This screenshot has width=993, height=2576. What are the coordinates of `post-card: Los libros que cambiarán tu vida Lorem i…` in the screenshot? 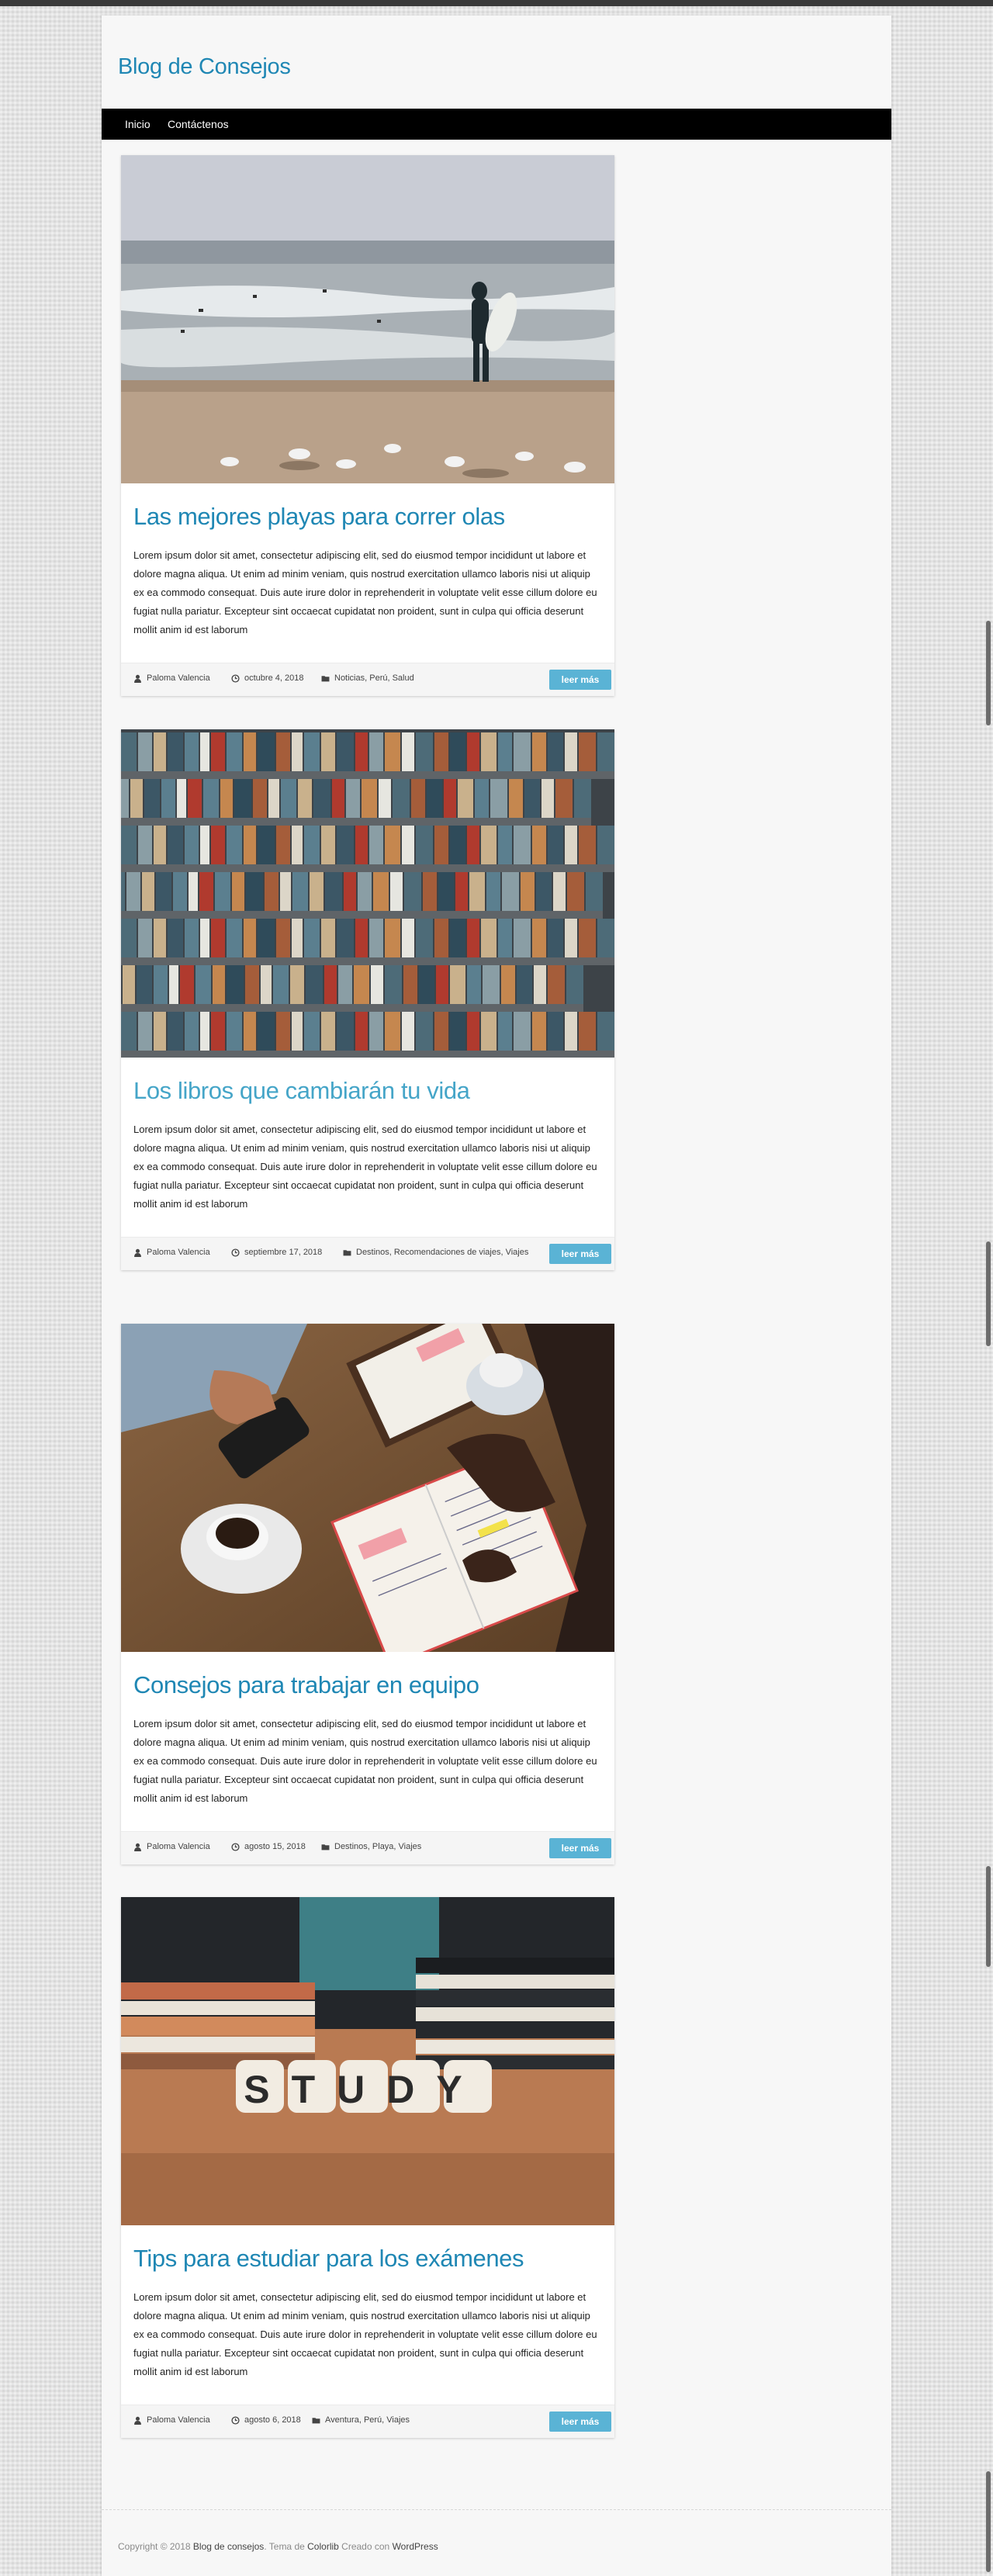 It's located at (367, 999).